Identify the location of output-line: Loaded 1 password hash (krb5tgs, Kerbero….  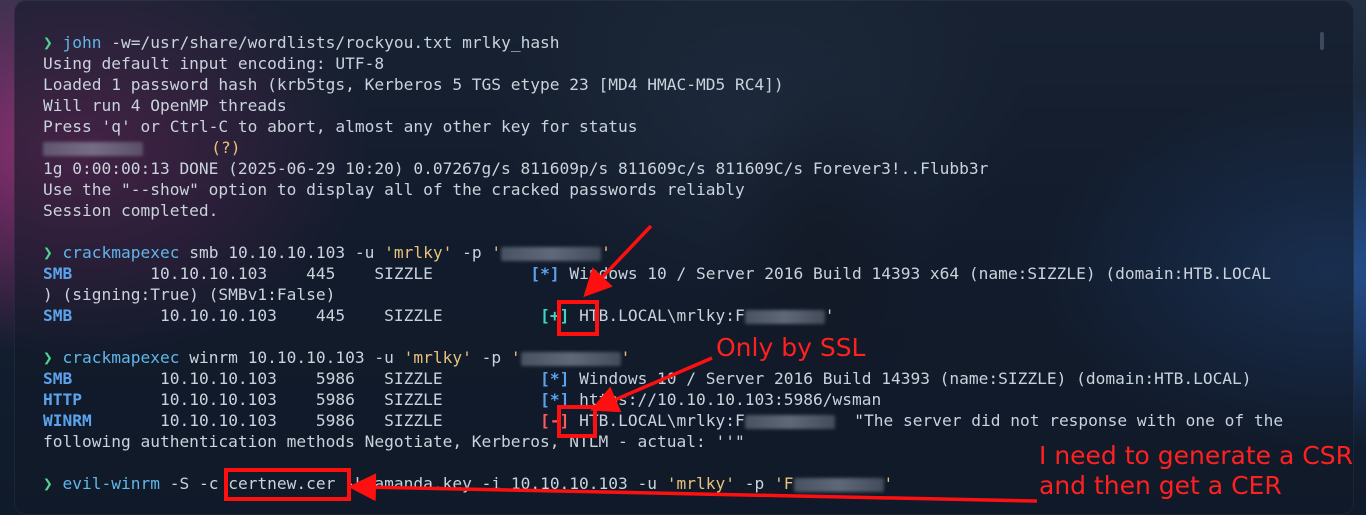
(413, 84).